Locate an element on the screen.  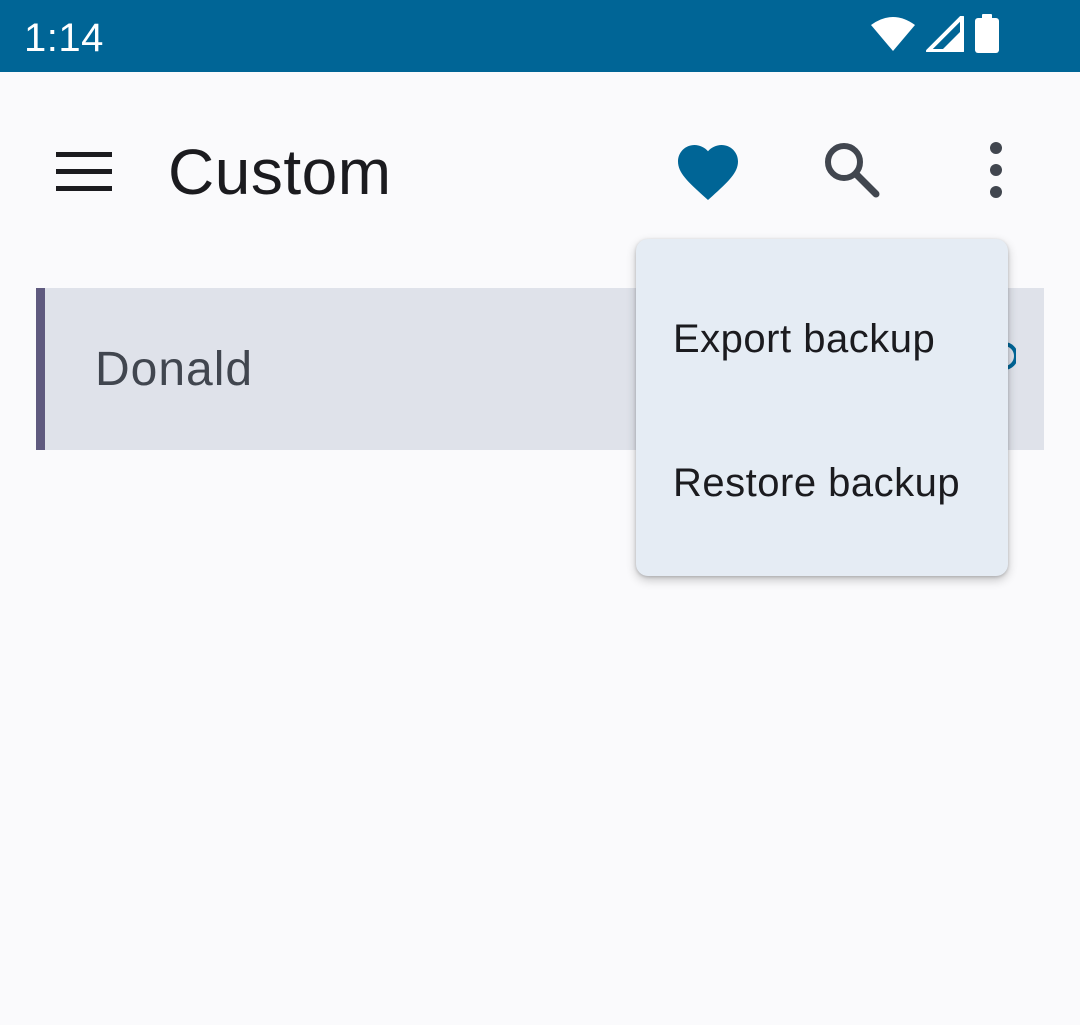
battery-icon is located at coordinates (987, 36).